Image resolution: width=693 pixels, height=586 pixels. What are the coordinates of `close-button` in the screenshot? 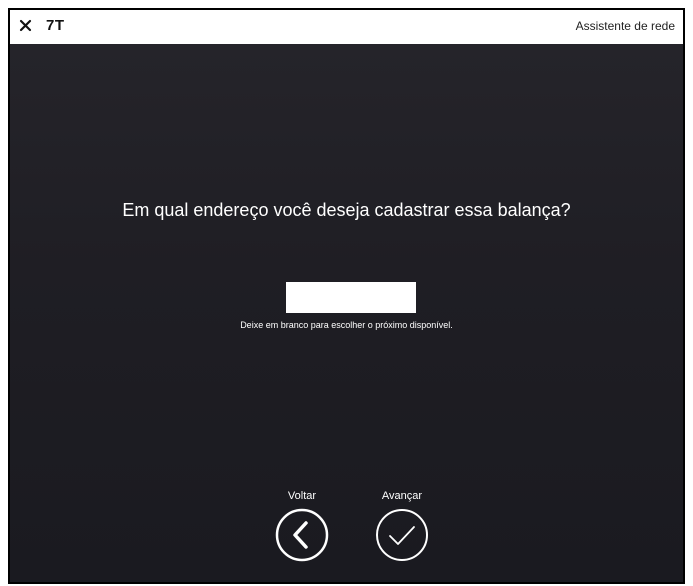 It's located at (26, 26).